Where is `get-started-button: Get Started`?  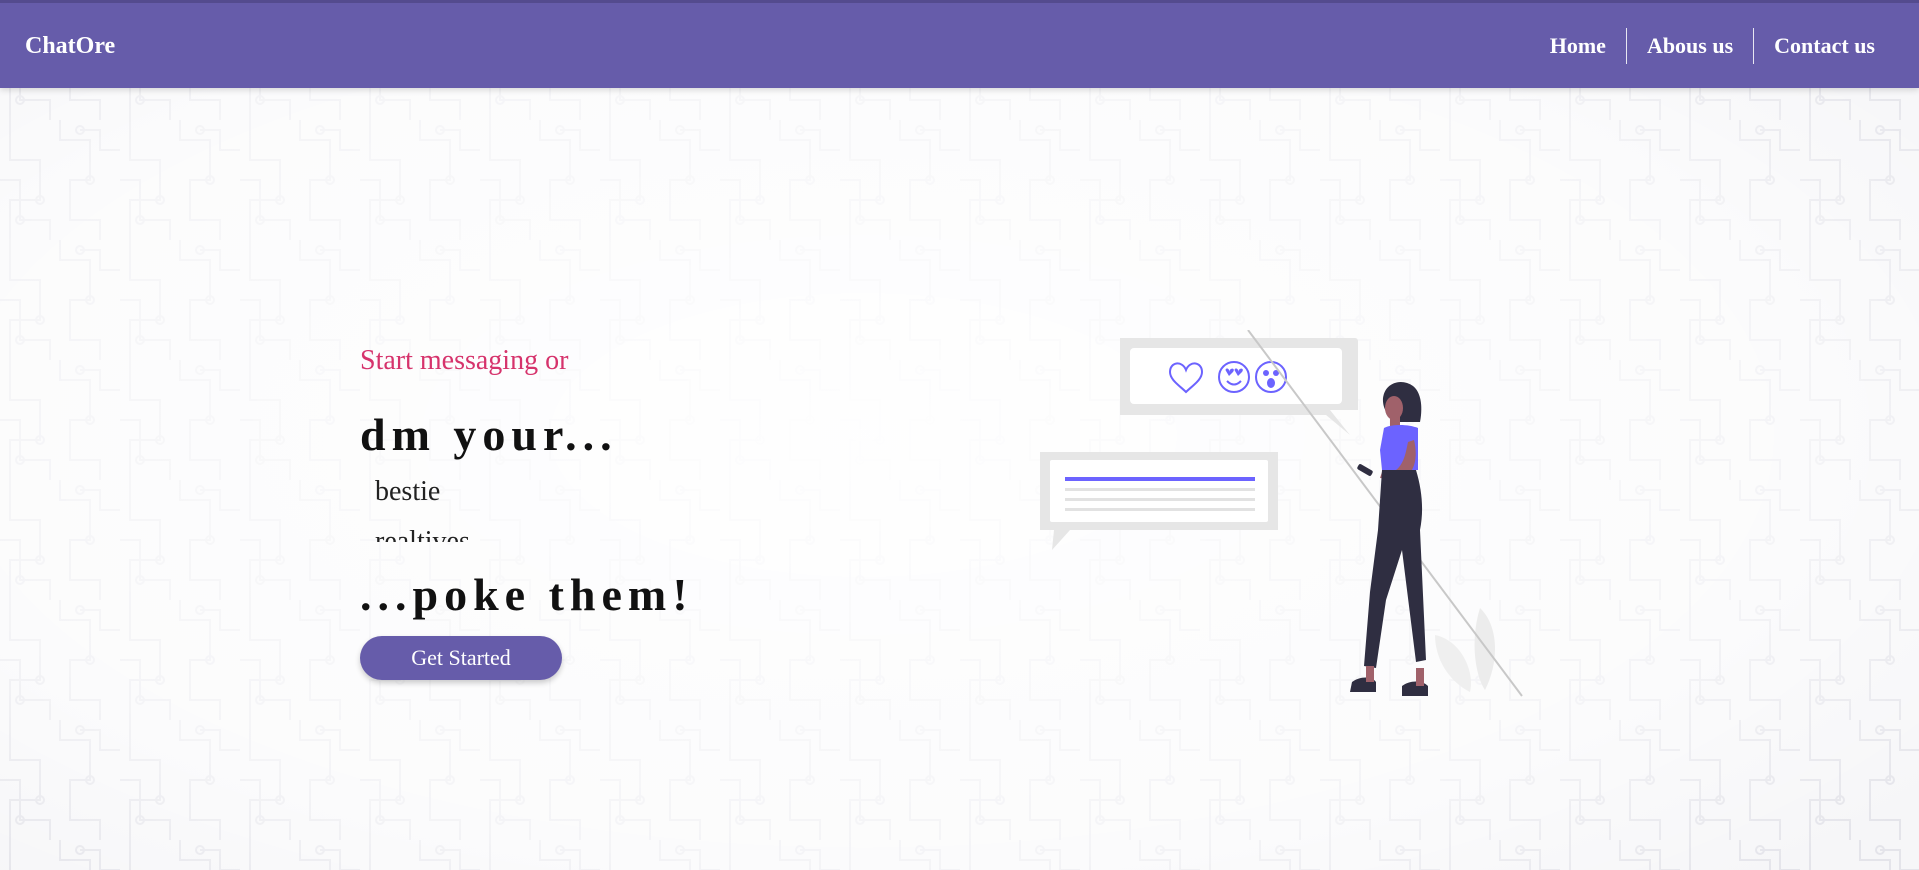 get-started-button: Get Started is located at coordinates (461, 658).